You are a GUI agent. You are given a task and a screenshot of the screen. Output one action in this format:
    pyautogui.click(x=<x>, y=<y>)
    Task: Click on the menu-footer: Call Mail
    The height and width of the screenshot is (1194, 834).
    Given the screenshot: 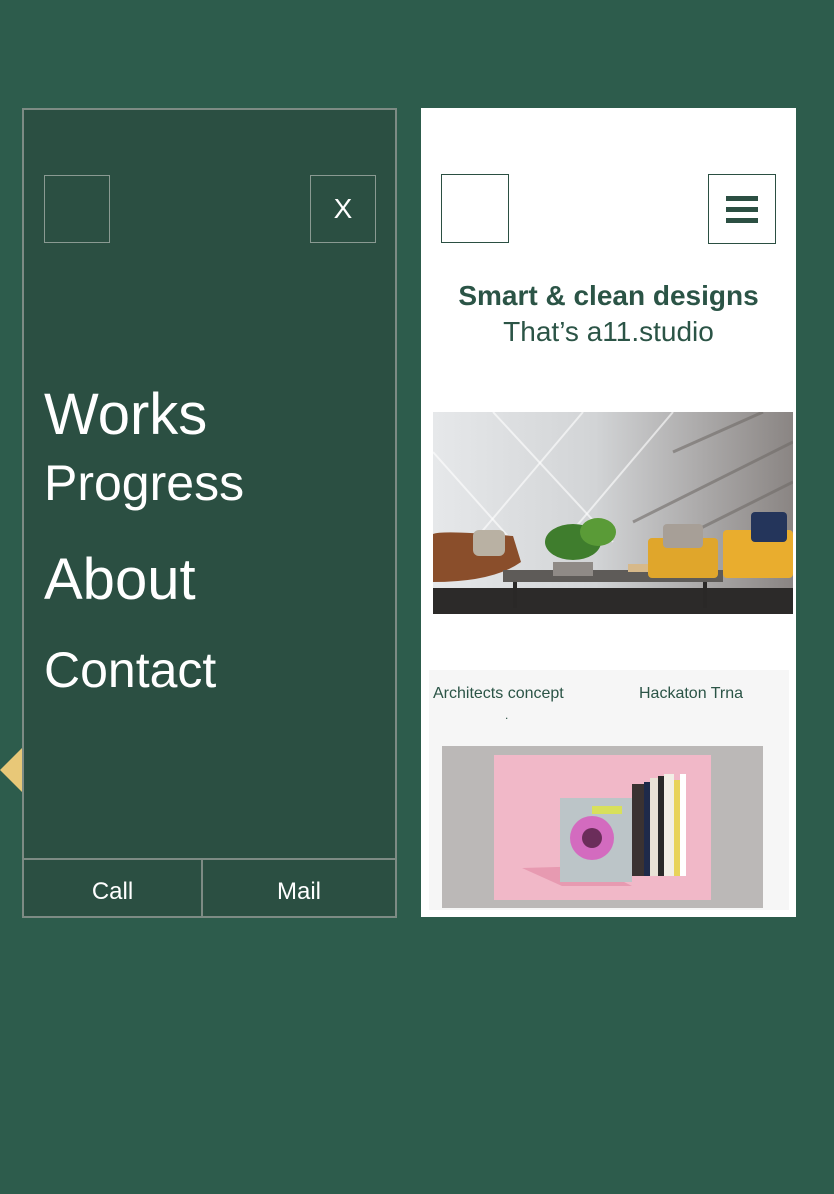 What is the action you would take?
    pyautogui.click(x=209, y=887)
    